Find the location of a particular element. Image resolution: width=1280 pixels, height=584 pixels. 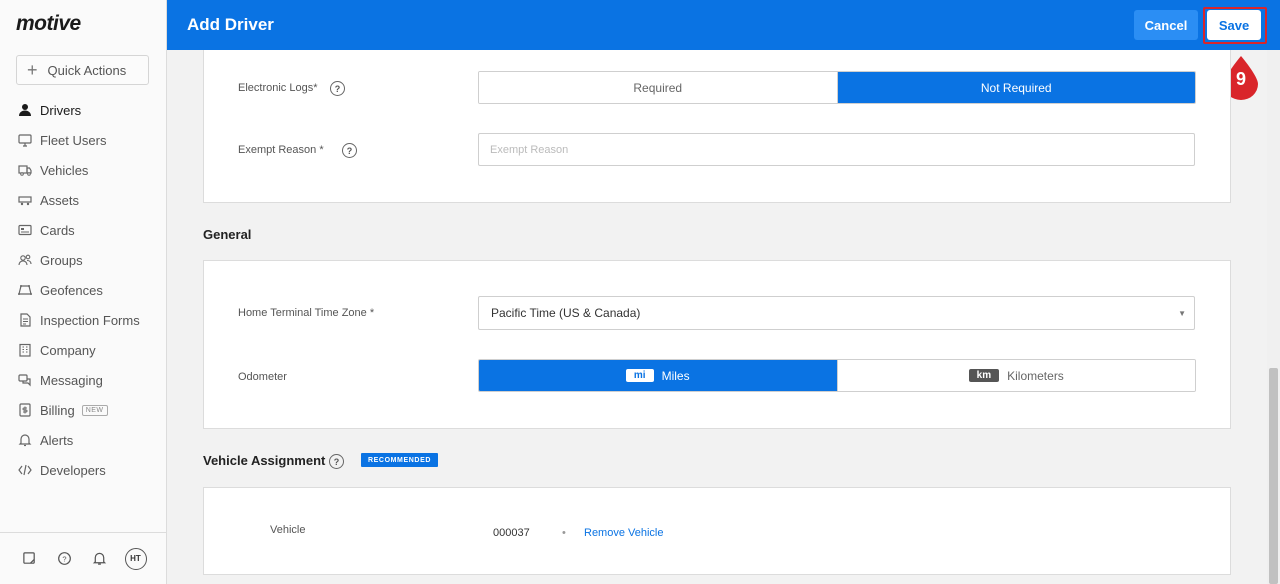

sidebar-item-developers: Developers is located at coordinates (83, 470).